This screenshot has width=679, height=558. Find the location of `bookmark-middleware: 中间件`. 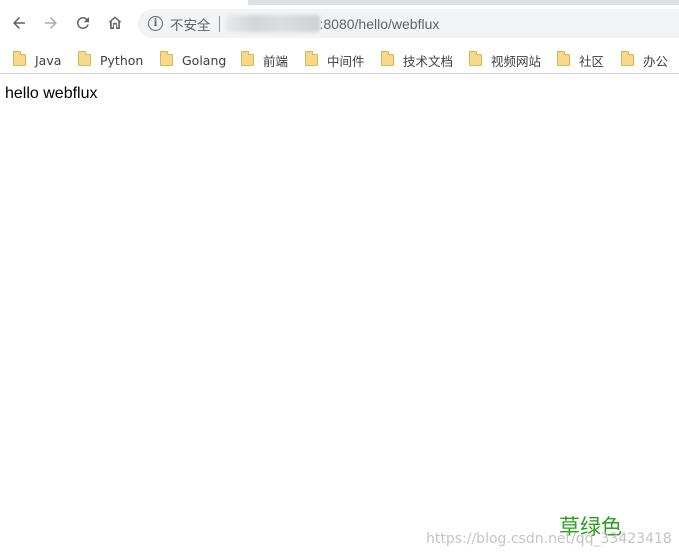

bookmark-middleware: 中间件 is located at coordinates (335, 60).